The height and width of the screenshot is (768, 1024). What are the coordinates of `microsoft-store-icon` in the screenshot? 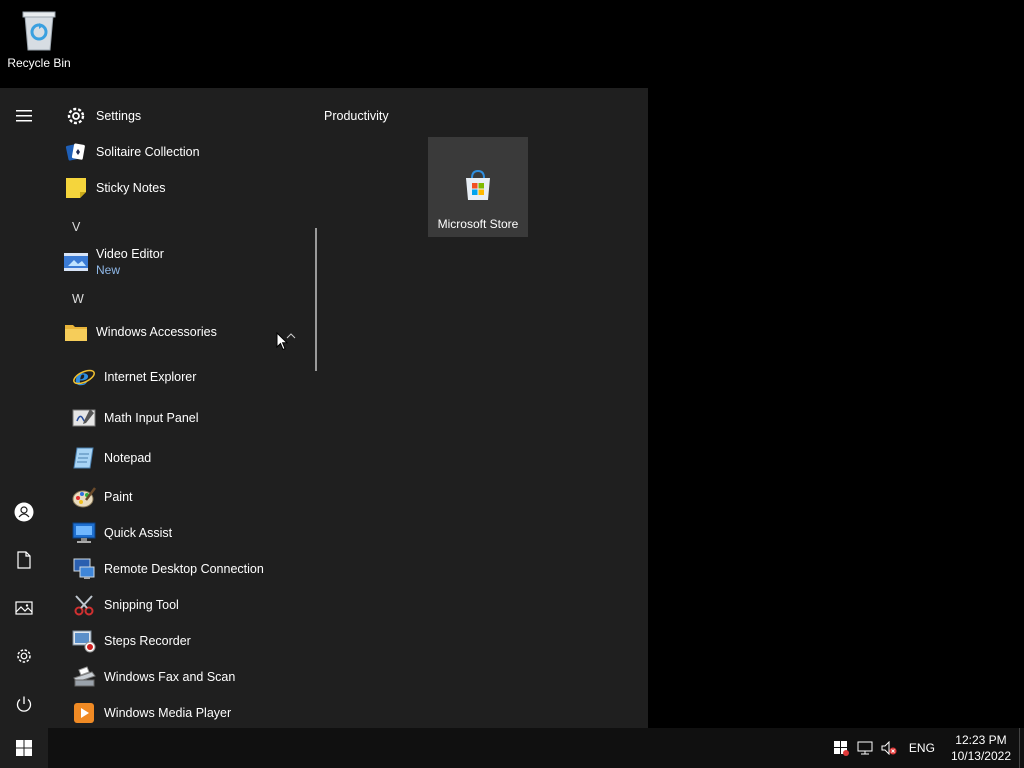 It's located at (478, 184).